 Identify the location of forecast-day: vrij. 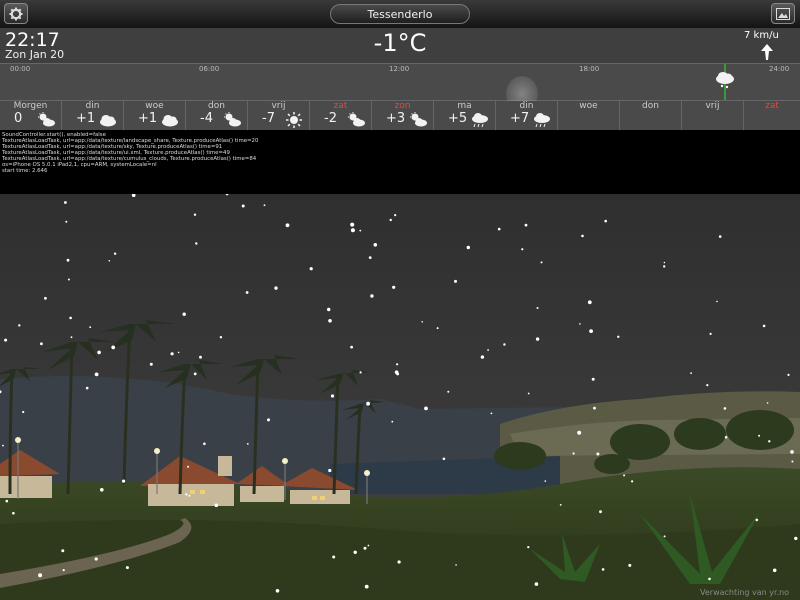
(713, 115).